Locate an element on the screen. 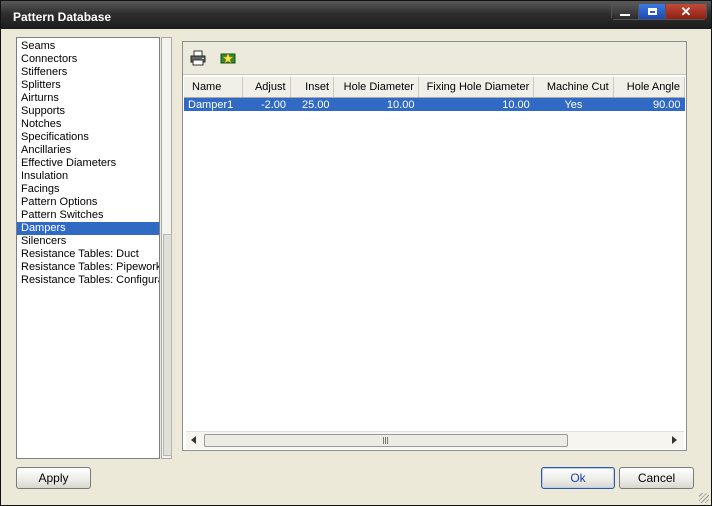 This screenshot has width=712, height=506. sidebar-item: Specifications is located at coordinates (88, 137).